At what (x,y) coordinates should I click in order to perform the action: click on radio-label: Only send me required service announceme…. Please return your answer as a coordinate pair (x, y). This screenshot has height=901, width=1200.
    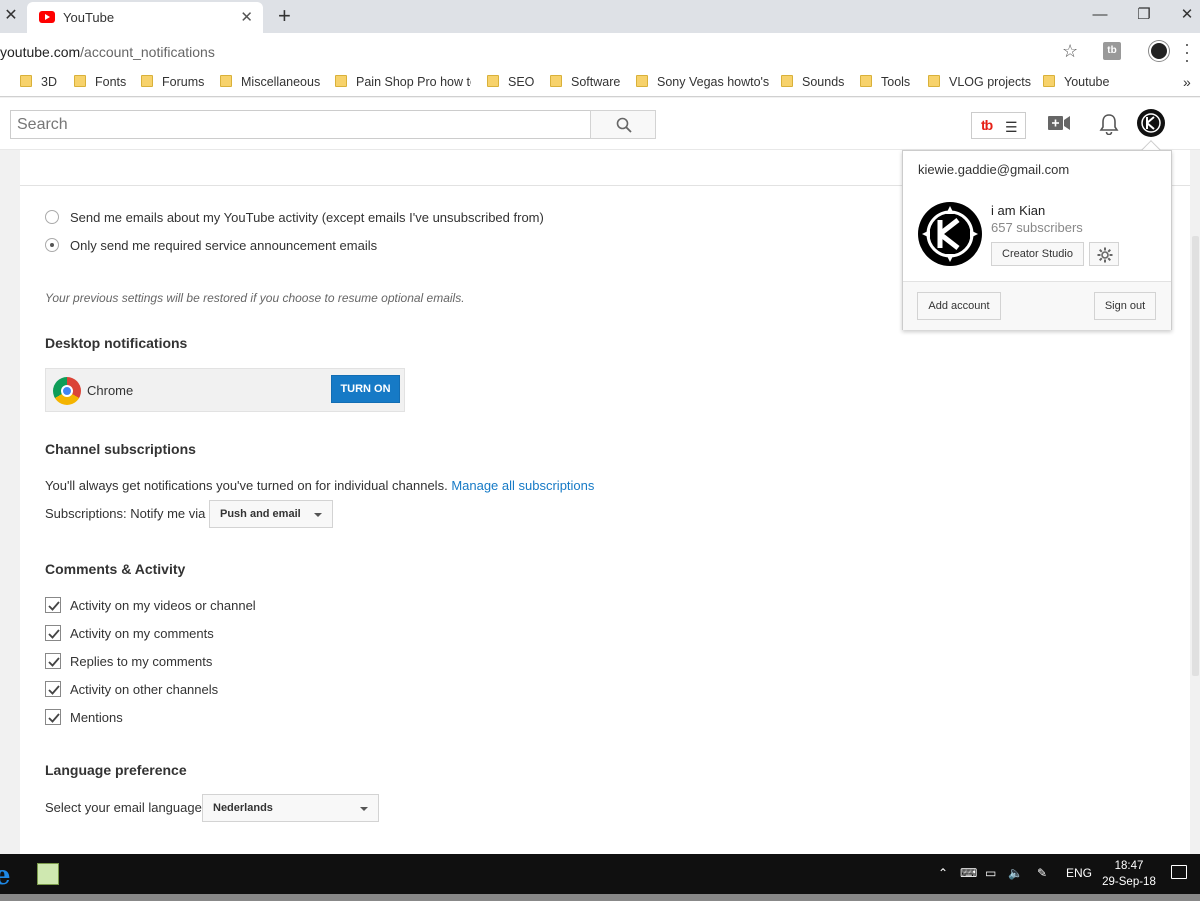
    Looking at the image, I should click on (224, 245).